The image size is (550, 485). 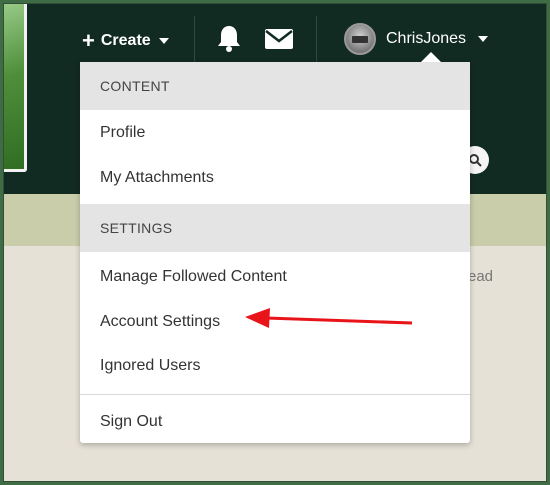 I want to click on menu-item-my-attachments: My Attachments, so click(x=275, y=178).